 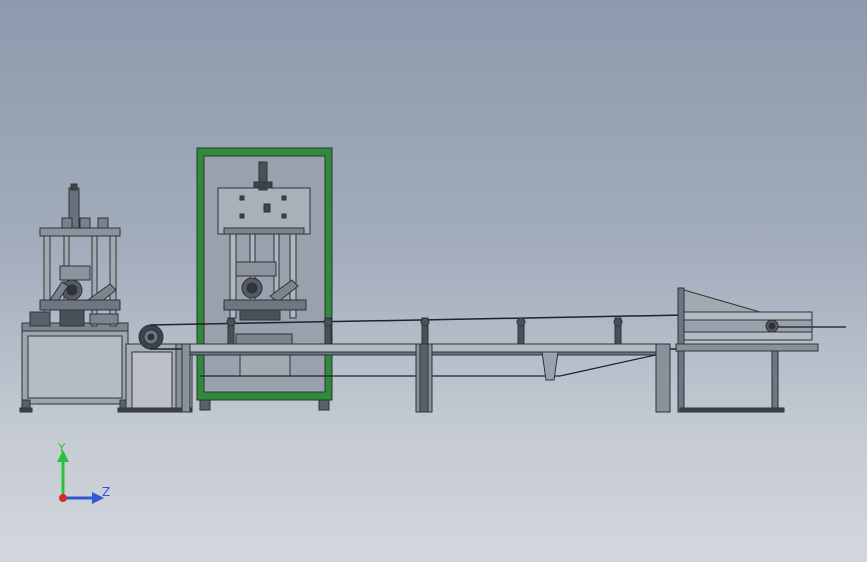 What do you see at coordinates (760, 350) in the screenshot?
I see `discharge-rack` at bounding box center [760, 350].